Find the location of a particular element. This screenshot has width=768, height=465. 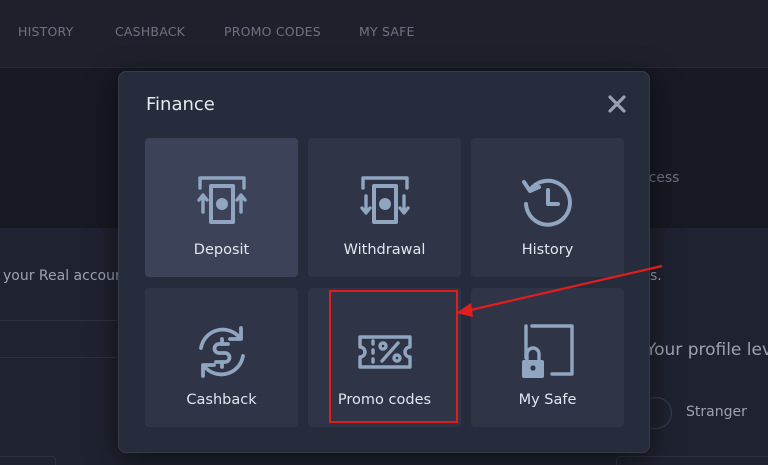

my-safe-icon is located at coordinates (548, 352).